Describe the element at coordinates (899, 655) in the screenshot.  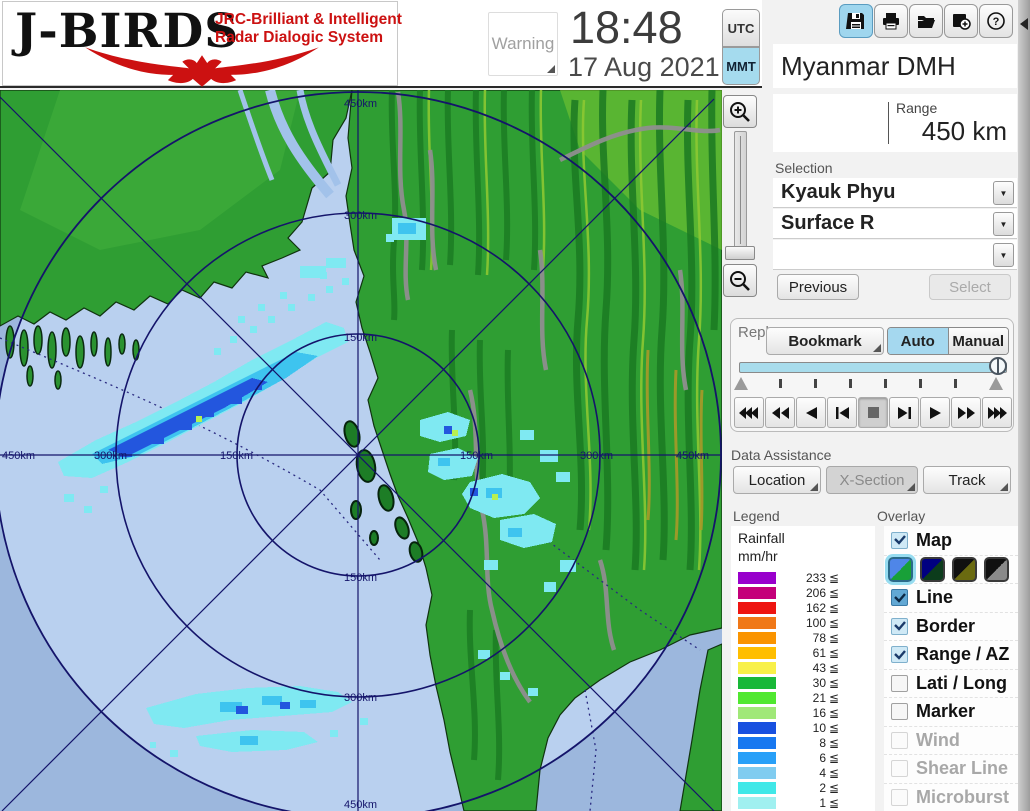
I see `range-az-checkbox` at that location.